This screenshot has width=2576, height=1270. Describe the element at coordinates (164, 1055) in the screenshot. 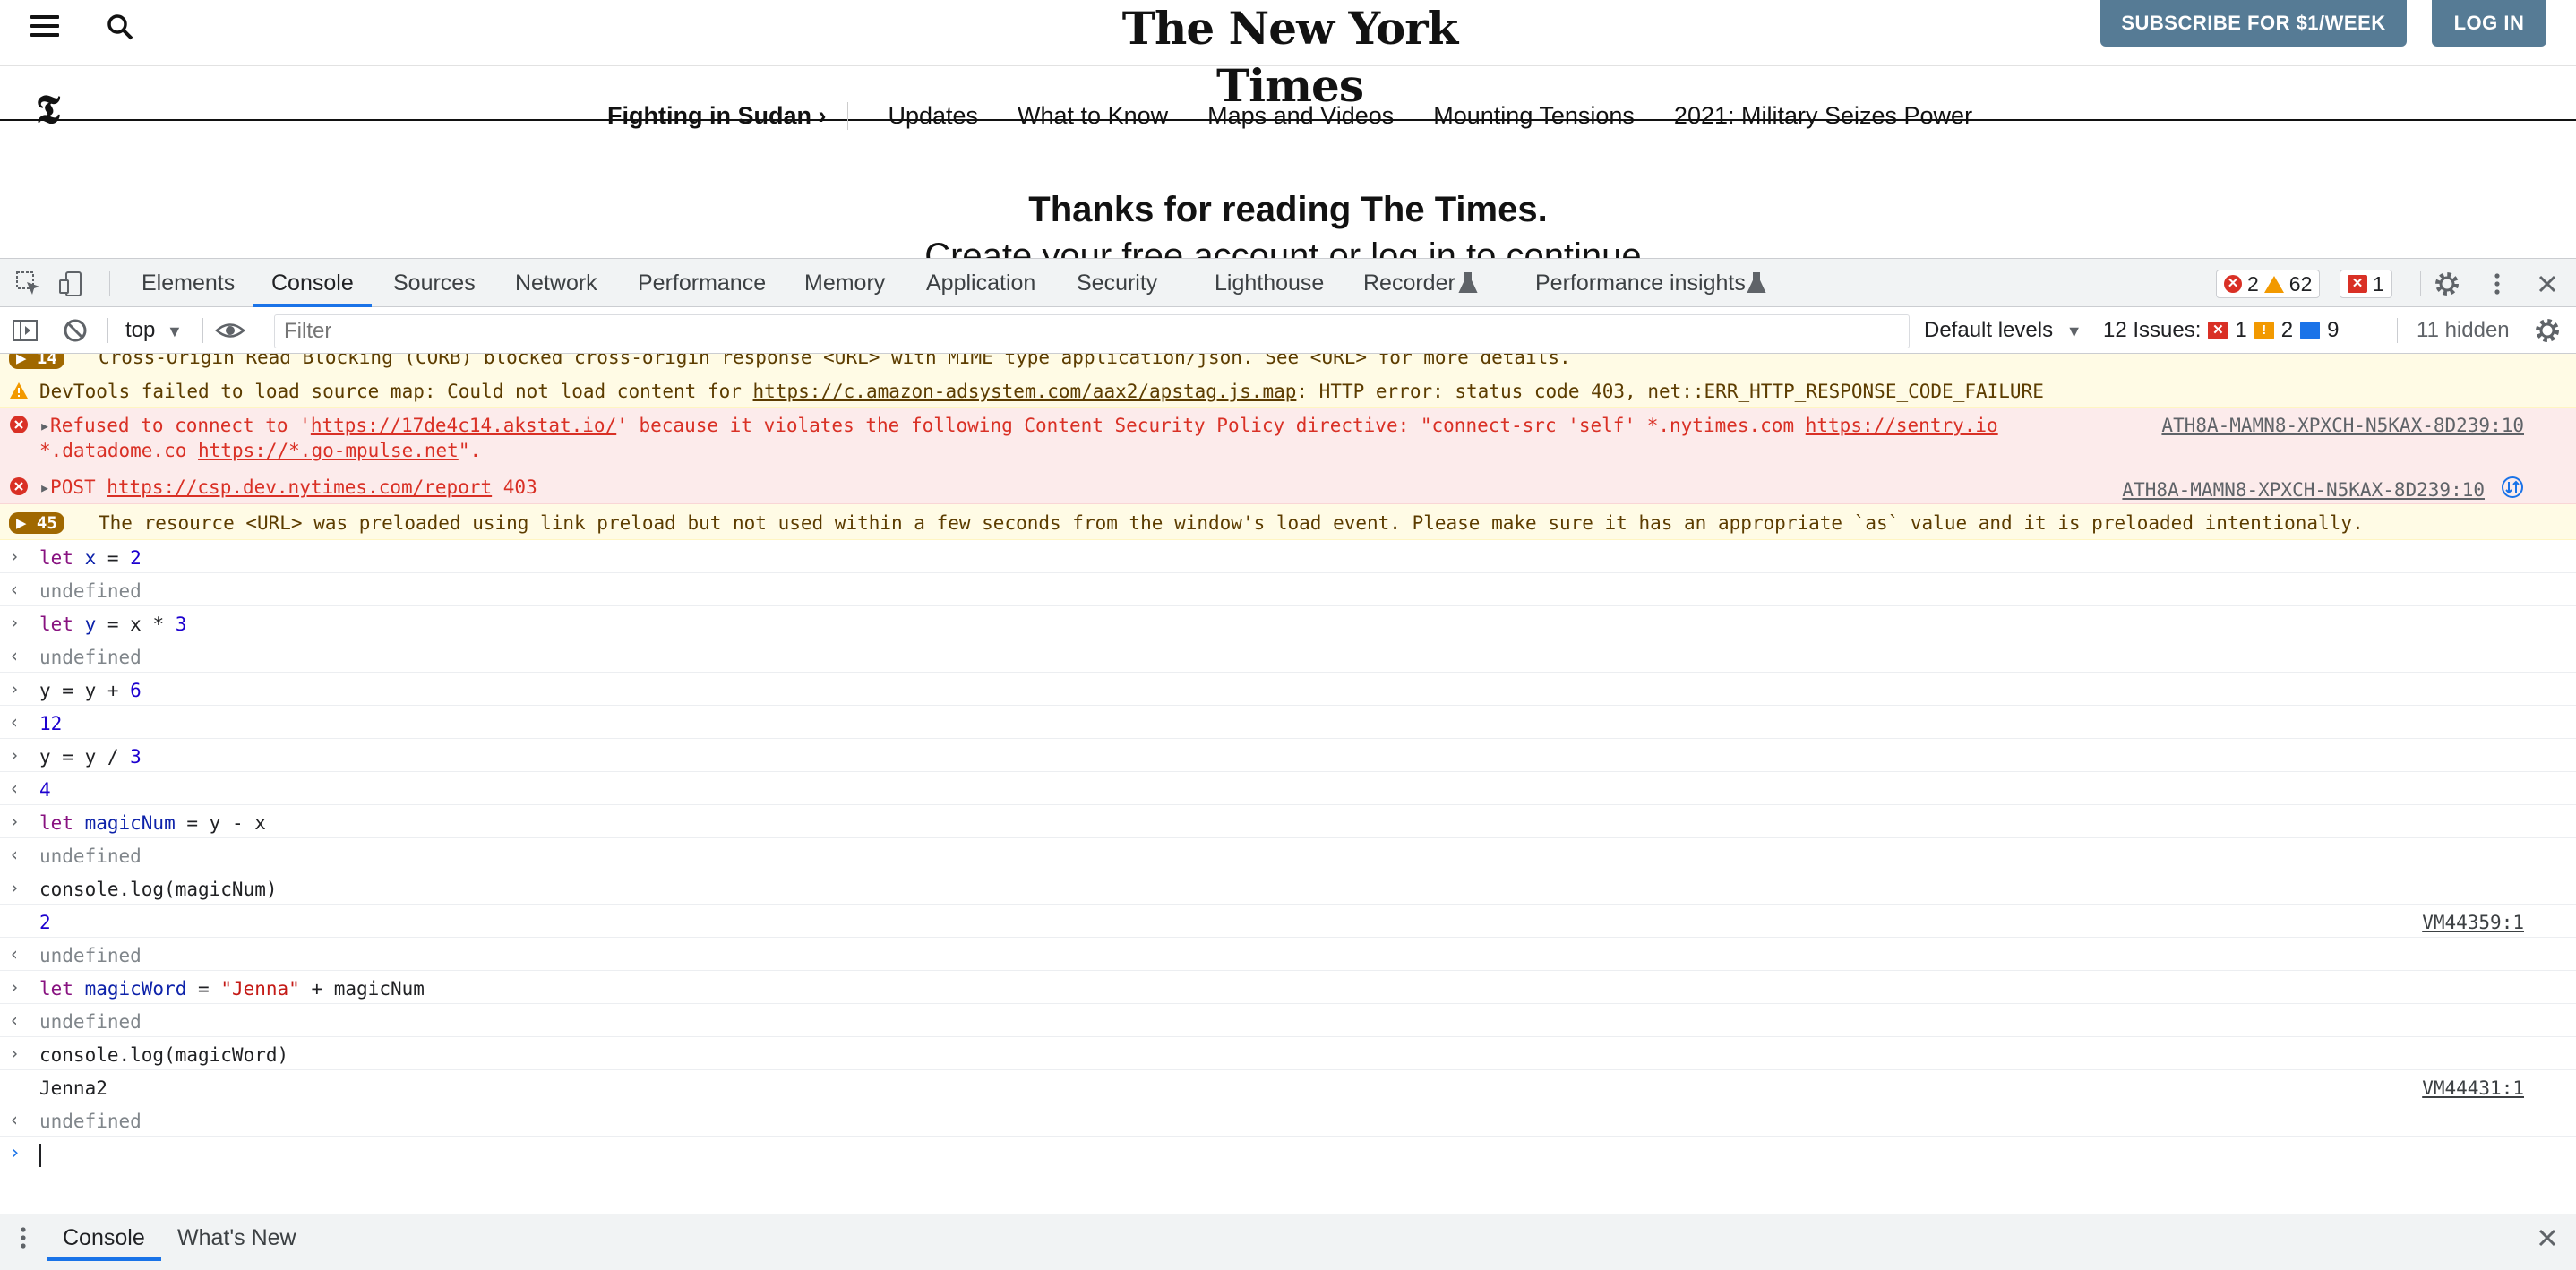

I see `input-code: console.log(magicWord)` at that location.